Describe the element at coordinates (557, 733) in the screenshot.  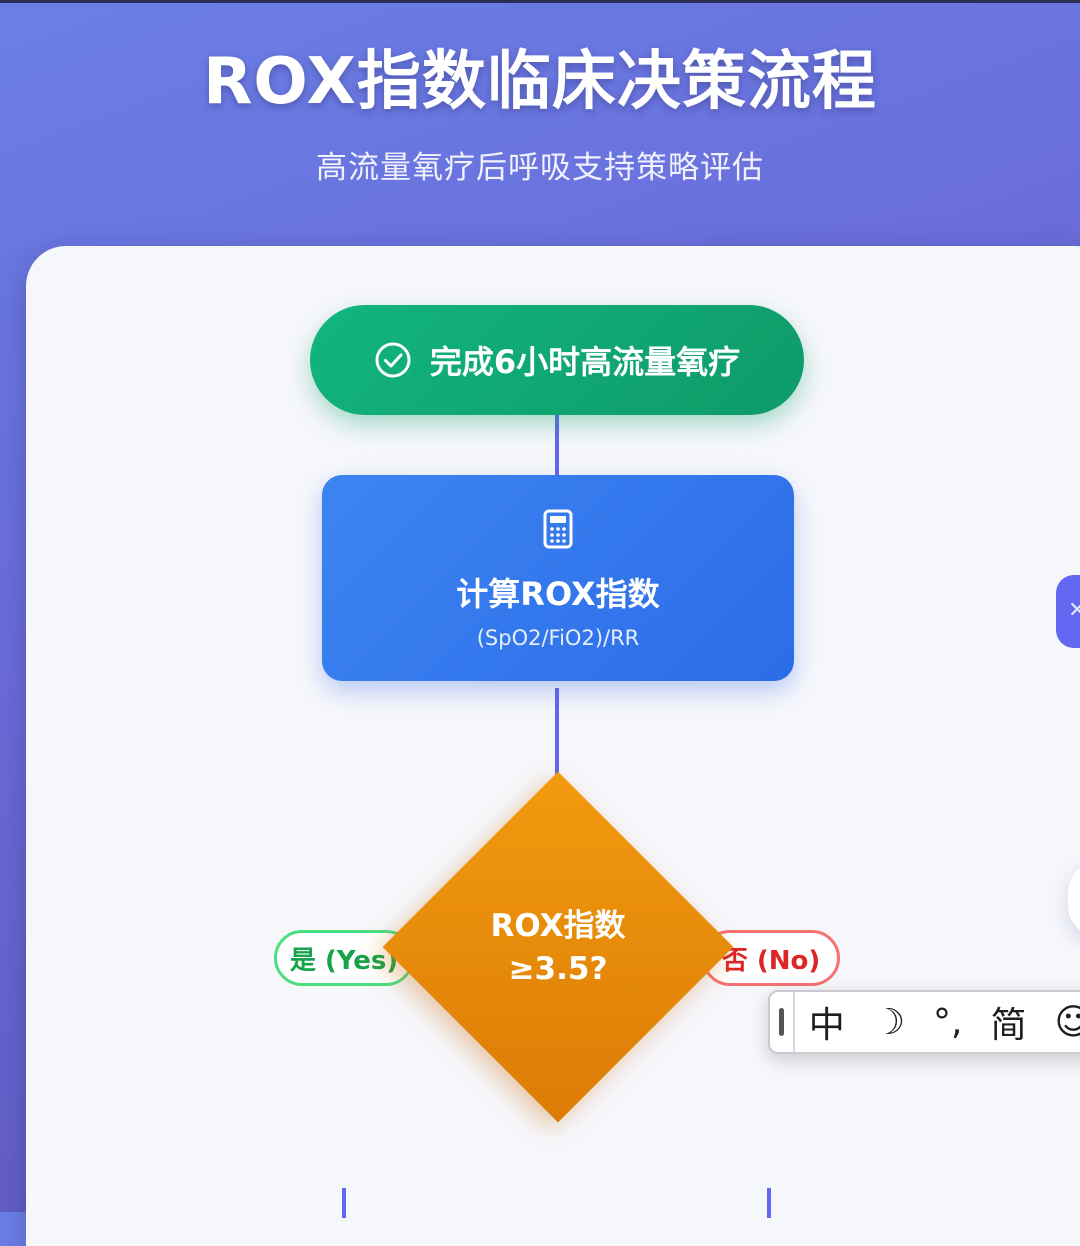
I see `connector-calc-to-decision` at that location.